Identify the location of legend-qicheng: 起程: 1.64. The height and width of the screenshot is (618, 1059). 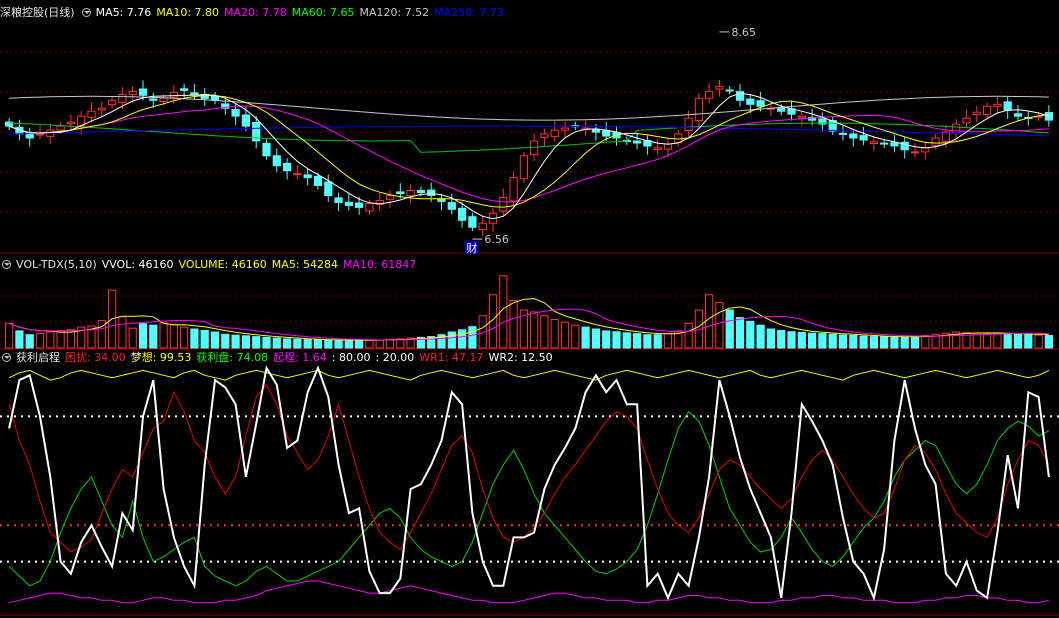
(300, 357).